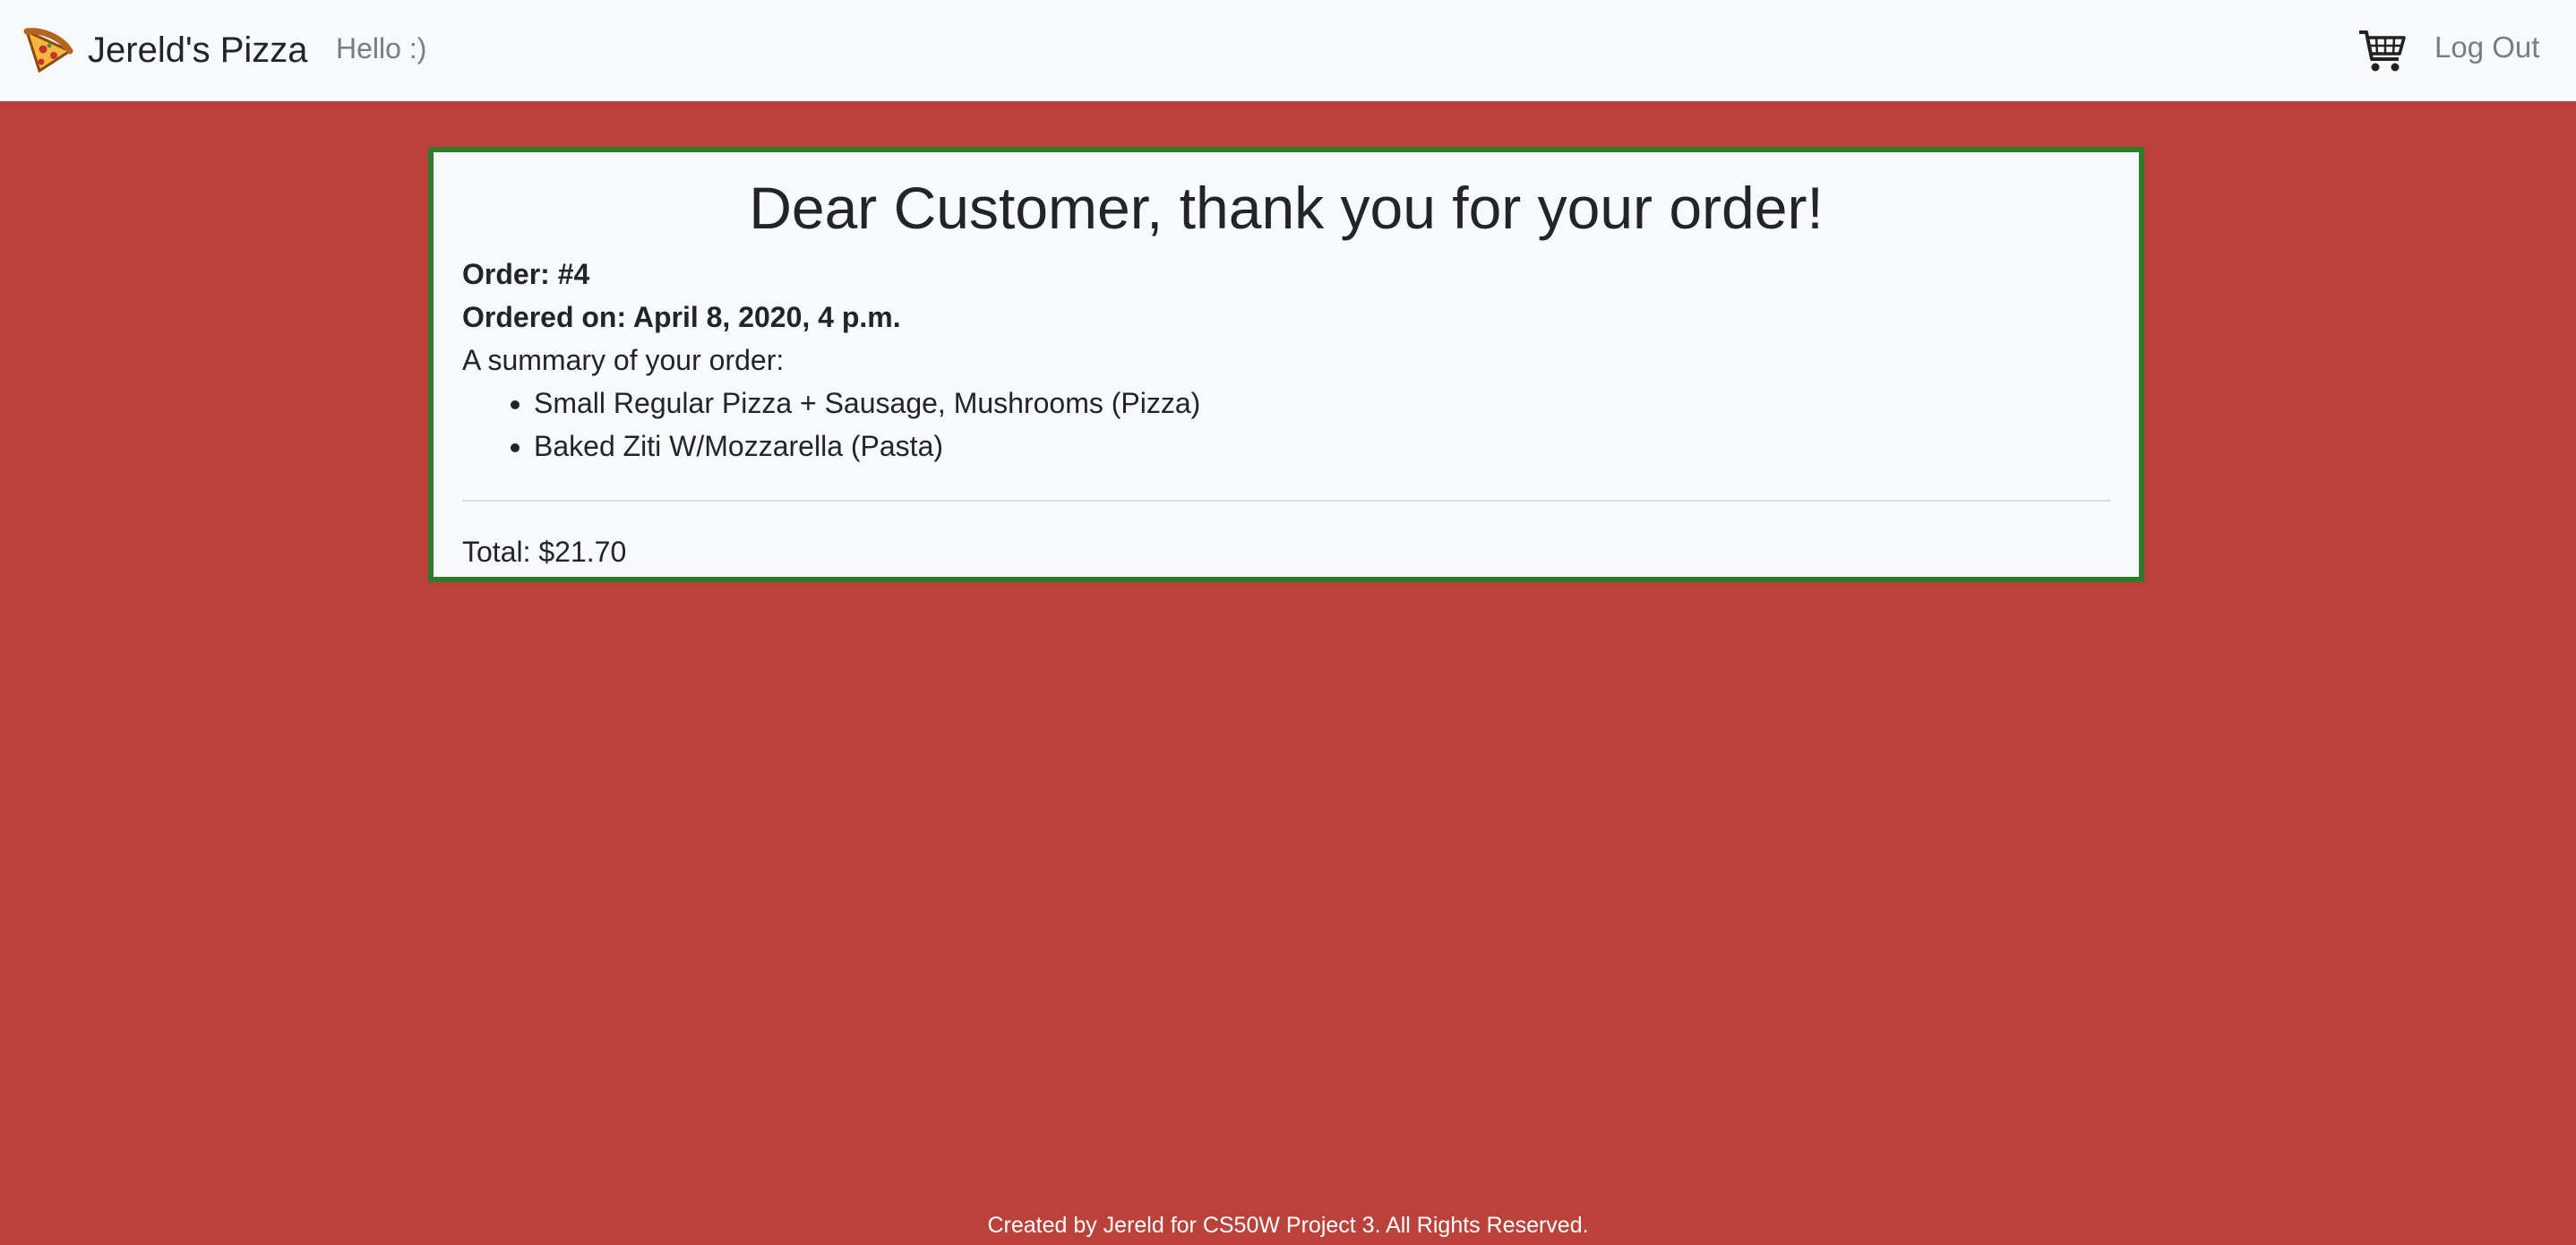 This screenshot has width=2576, height=1245. Describe the element at coordinates (48, 50) in the screenshot. I see `pizza-slice-icon` at that location.